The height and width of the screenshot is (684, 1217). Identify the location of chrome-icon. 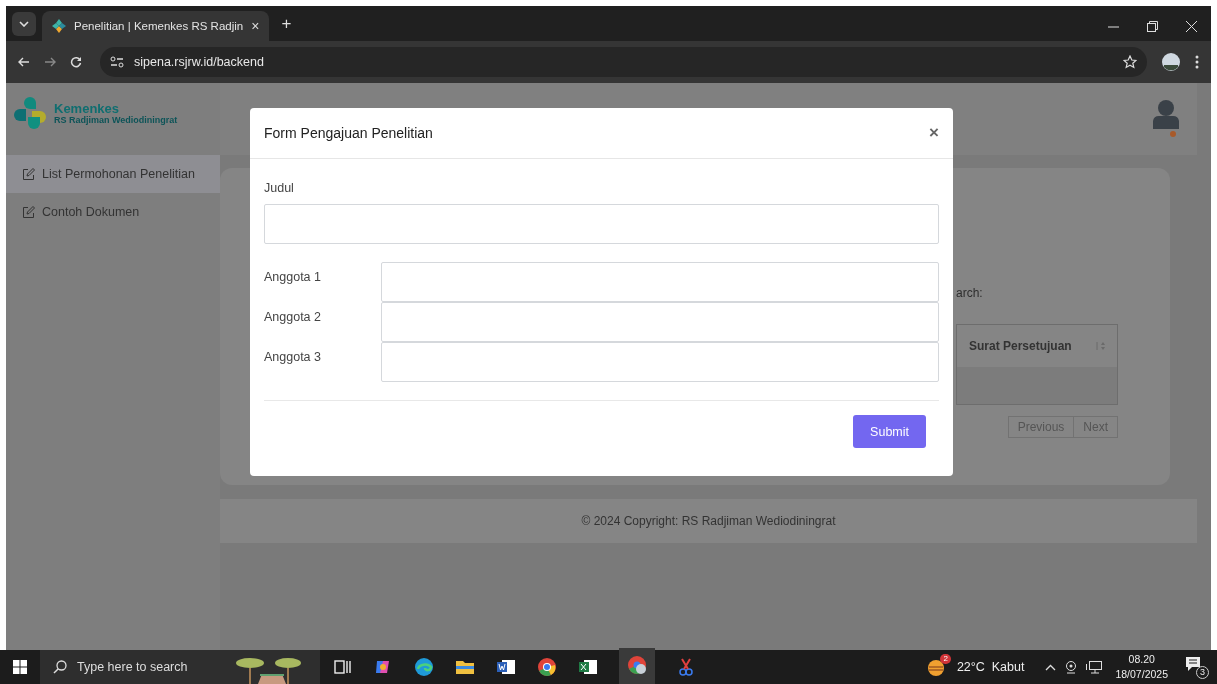
(547, 667).